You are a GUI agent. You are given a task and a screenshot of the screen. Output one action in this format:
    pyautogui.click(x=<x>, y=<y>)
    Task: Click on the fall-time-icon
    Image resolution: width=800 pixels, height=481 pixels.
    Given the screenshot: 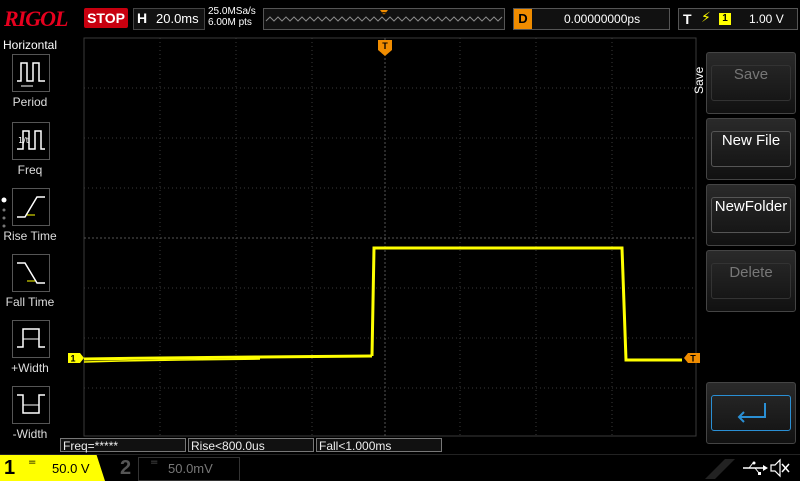 What is the action you would take?
    pyautogui.click(x=31, y=273)
    